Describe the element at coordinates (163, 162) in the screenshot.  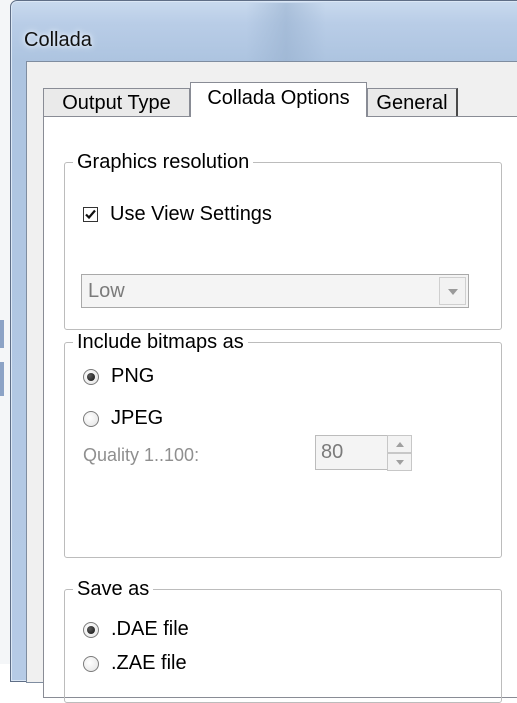
I see `graphics-resolution-legend: Graphics resolution` at that location.